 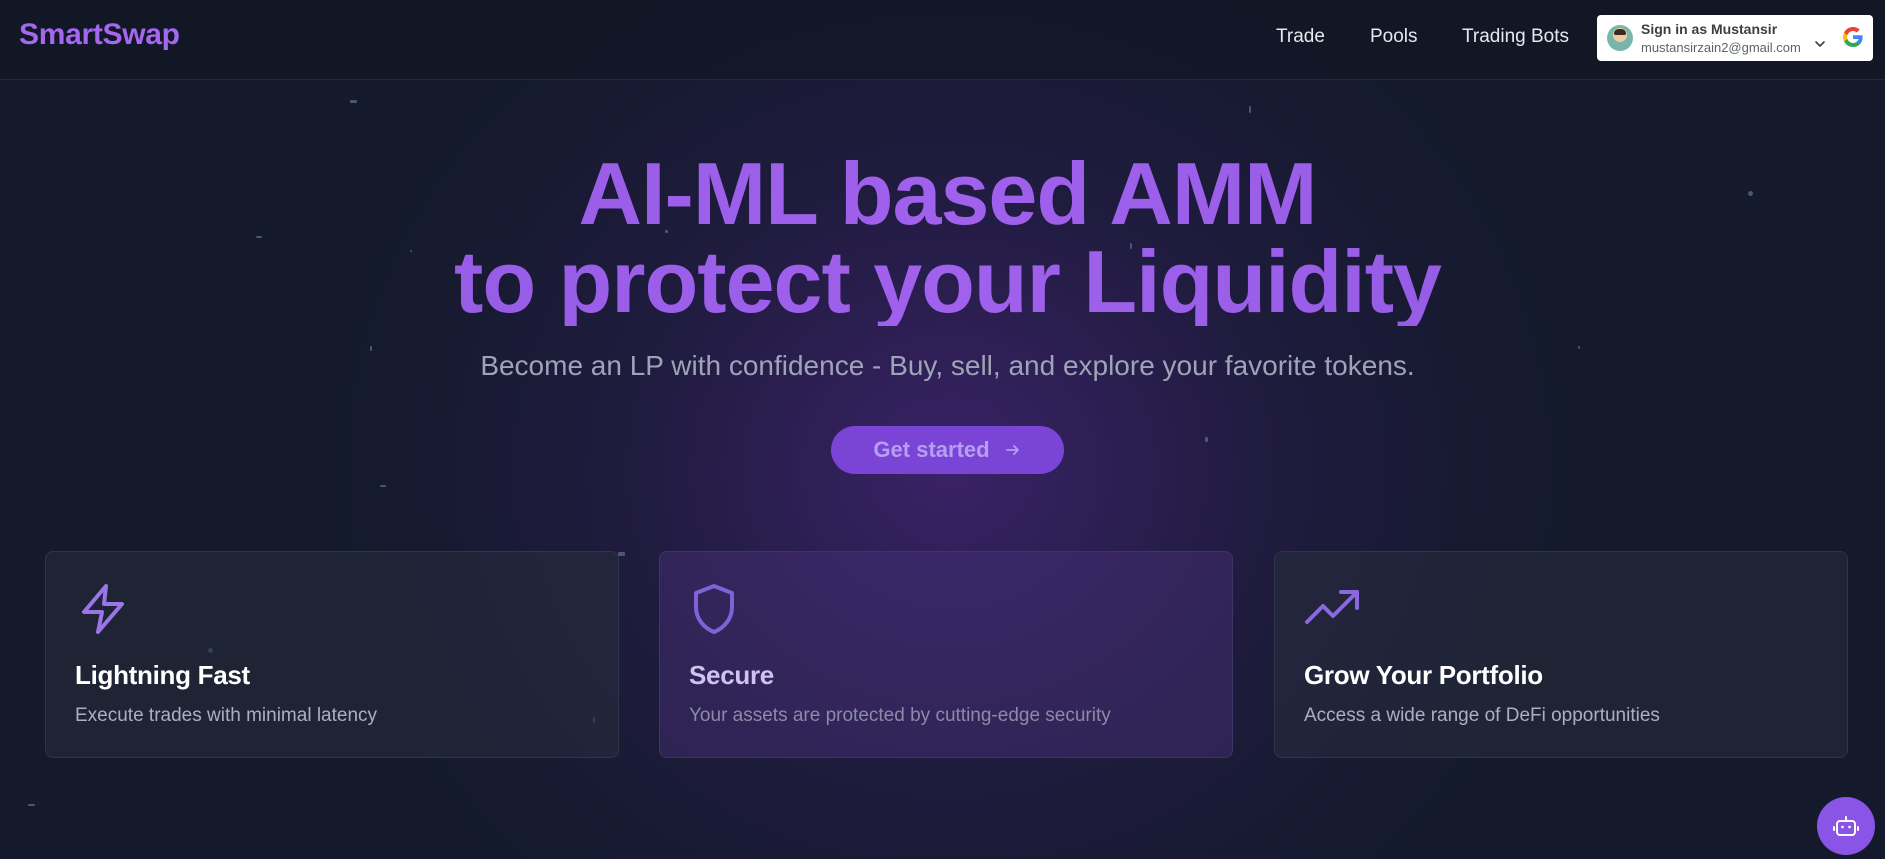 I want to click on feature-desc: Execute trades with minimal latency, so click(x=226, y=715).